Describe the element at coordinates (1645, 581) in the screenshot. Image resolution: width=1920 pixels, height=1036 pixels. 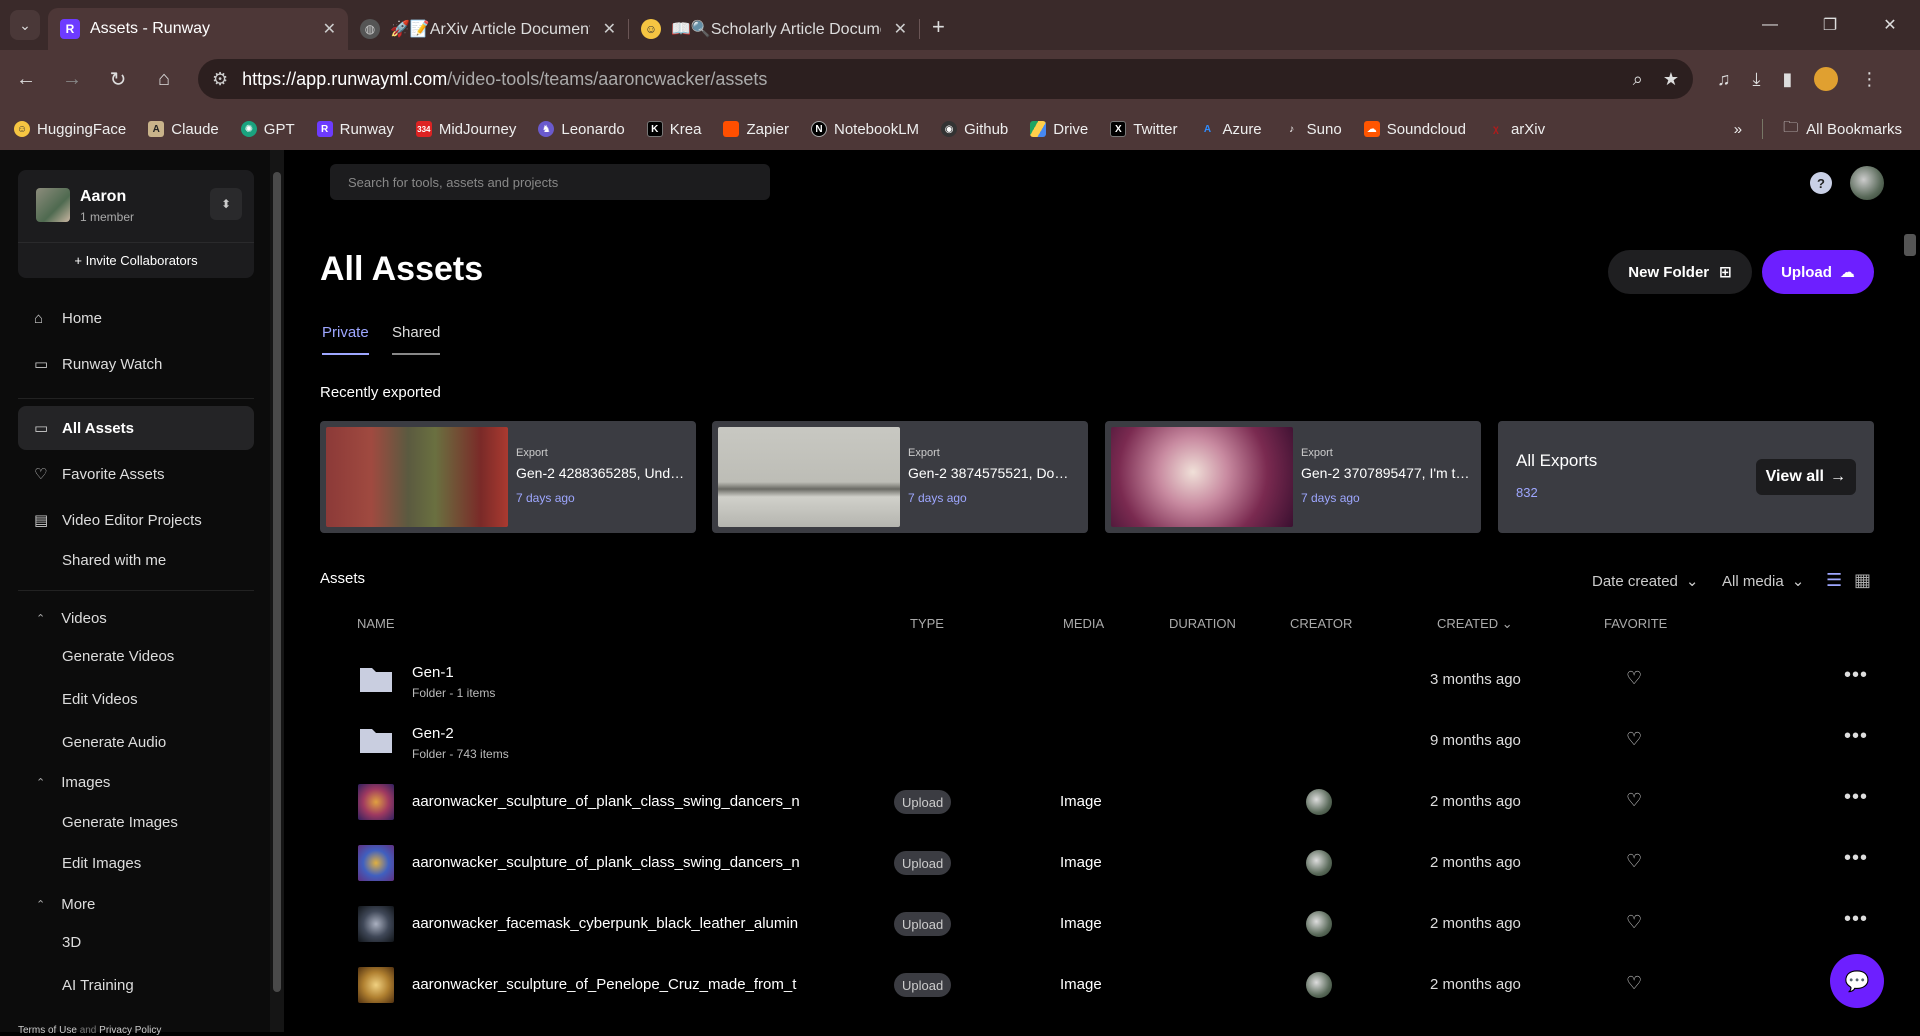
I see `sort-dropdown: Date created ⌄` at that location.